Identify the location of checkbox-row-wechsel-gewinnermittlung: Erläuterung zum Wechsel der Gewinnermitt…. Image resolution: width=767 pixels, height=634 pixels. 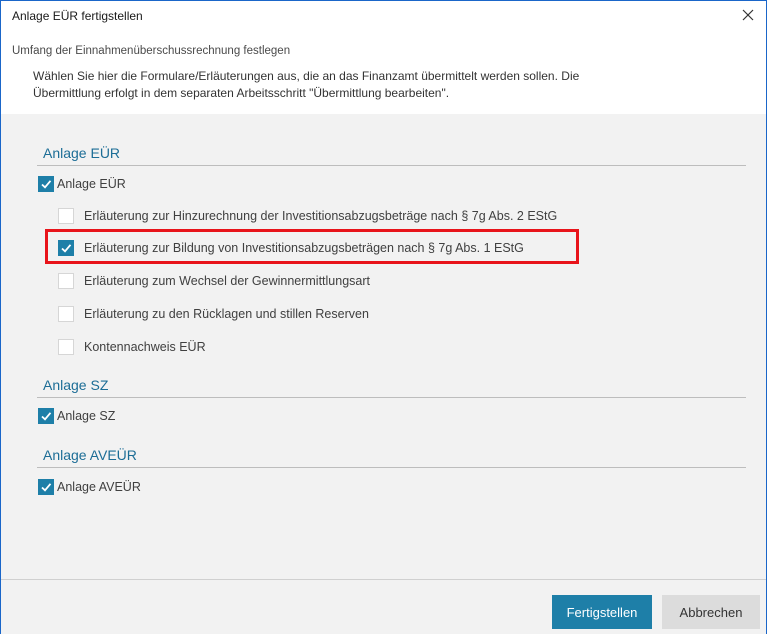
(214, 281).